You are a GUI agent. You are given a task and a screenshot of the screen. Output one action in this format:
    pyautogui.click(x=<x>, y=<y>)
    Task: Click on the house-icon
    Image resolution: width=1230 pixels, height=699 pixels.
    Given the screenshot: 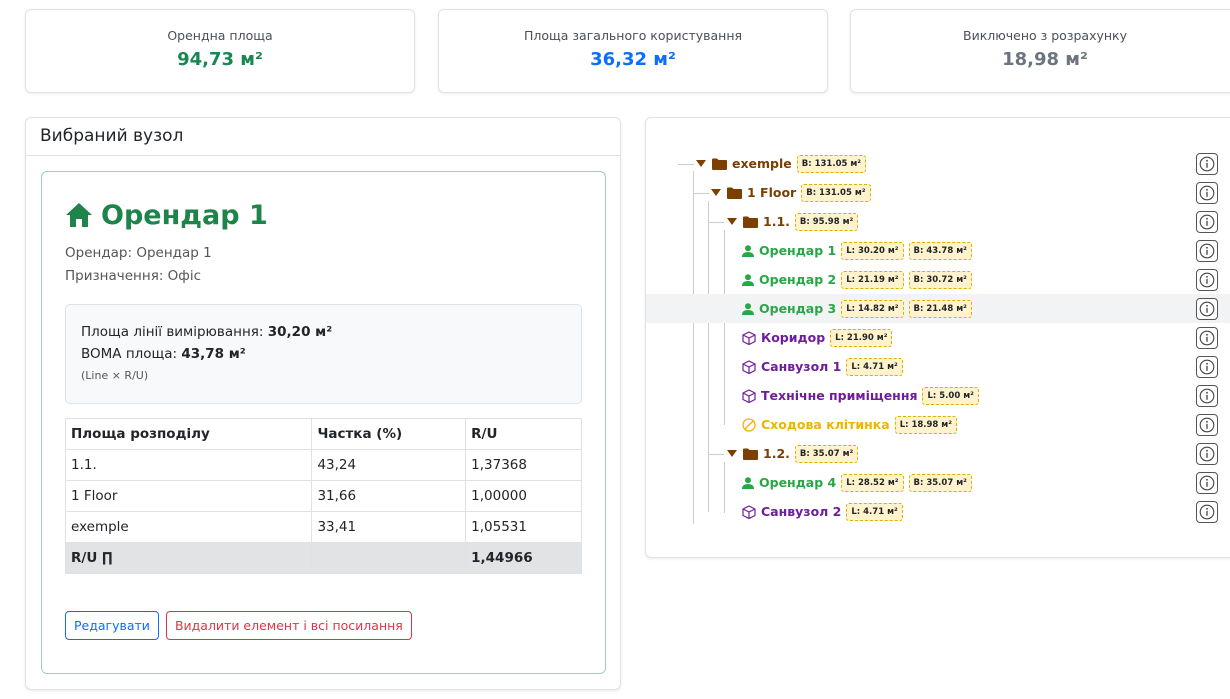 What is the action you would take?
    pyautogui.click(x=79, y=215)
    